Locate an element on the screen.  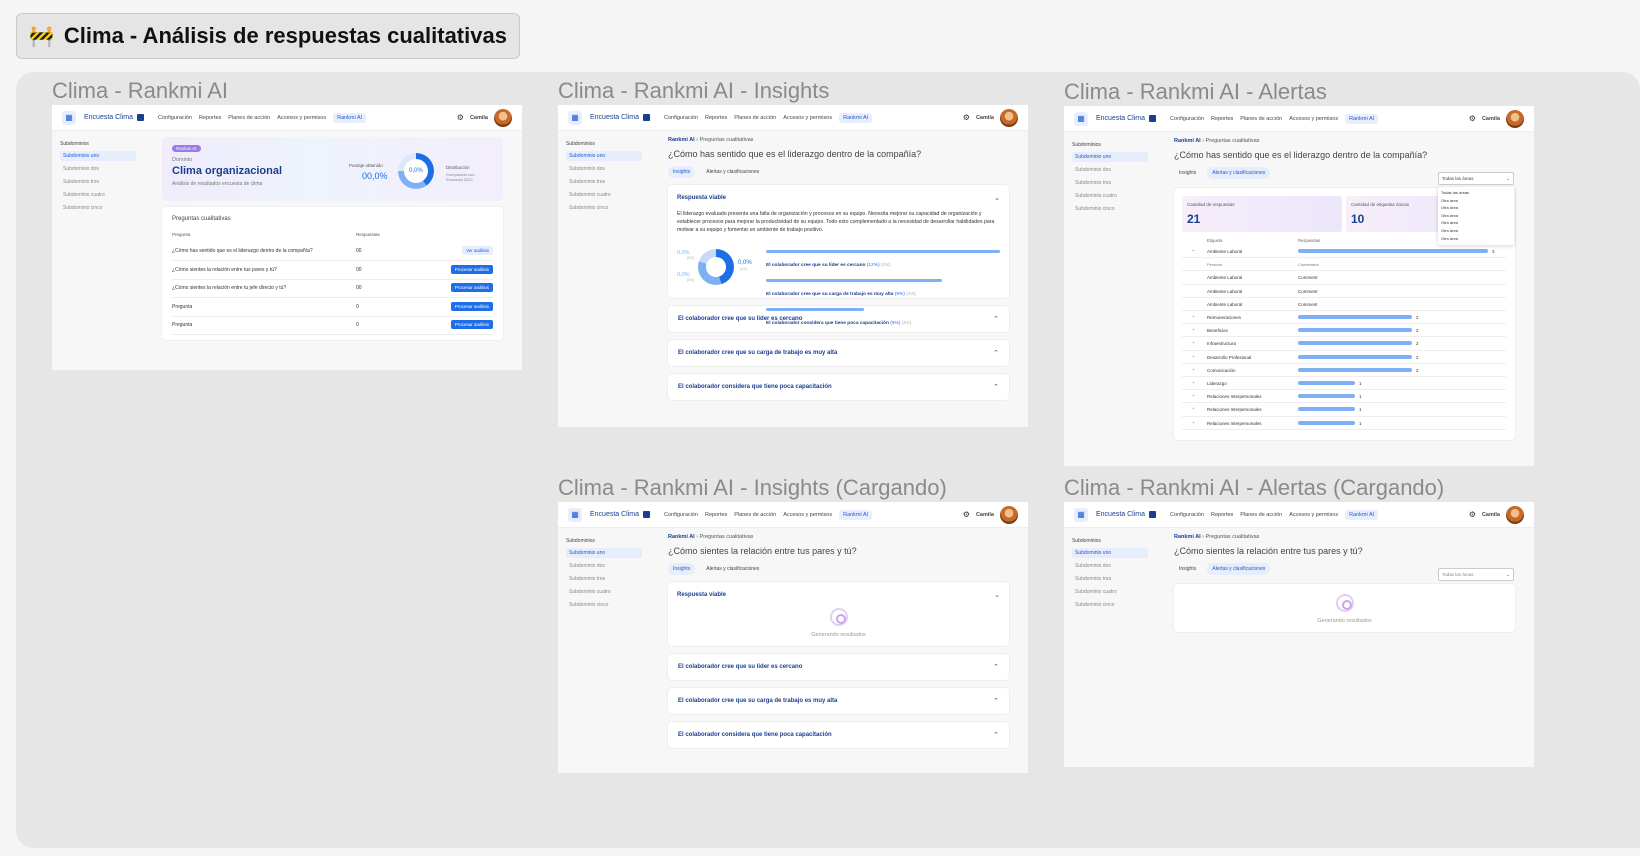
nav-menu-item: Configuración is located at coordinates (681, 515).